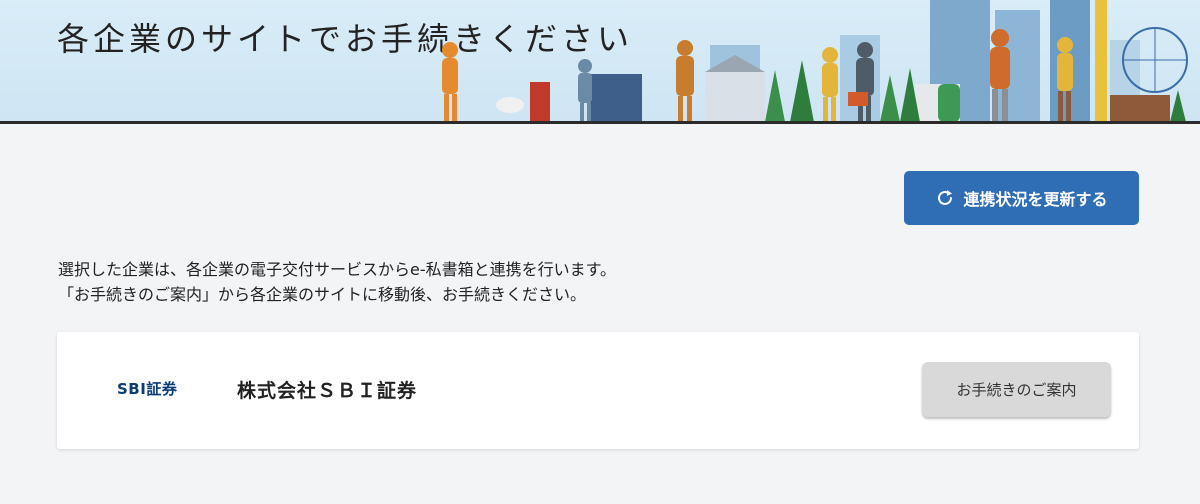  I want to click on company-name: 株式会社ＳＢＩ証券, so click(327, 391).